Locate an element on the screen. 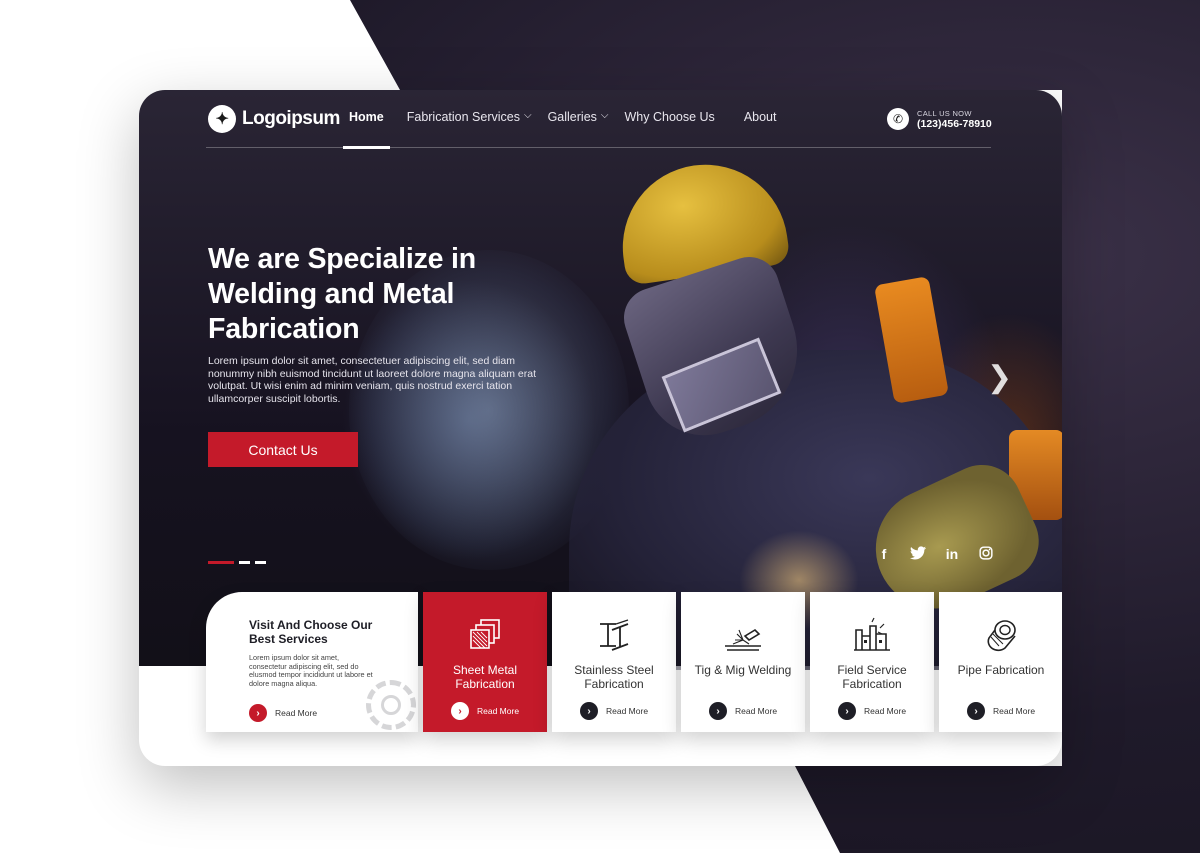 The width and height of the screenshot is (1200, 853). contact-us-button: Contact Us is located at coordinates (283, 449).